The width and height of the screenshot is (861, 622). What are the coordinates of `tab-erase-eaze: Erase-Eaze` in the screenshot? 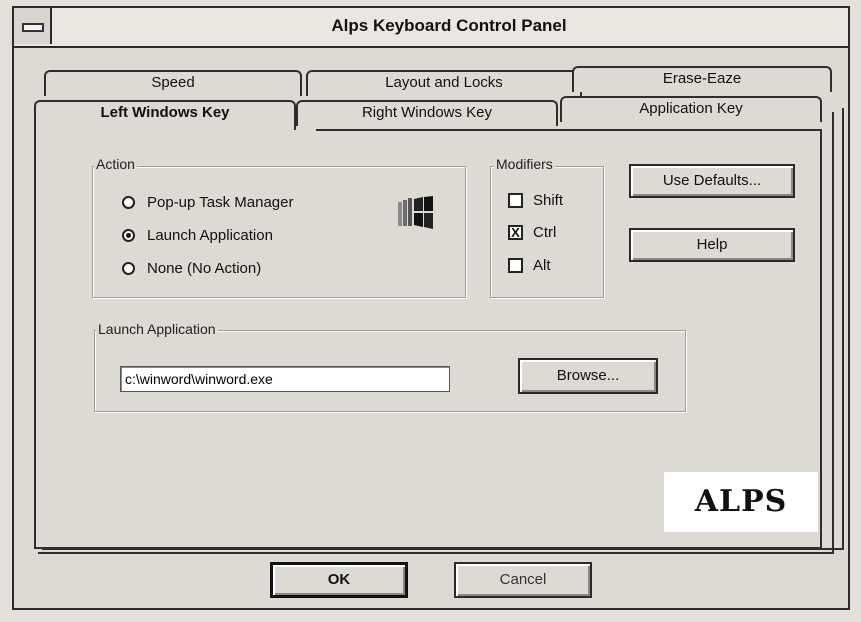 It's located at (702, 79).